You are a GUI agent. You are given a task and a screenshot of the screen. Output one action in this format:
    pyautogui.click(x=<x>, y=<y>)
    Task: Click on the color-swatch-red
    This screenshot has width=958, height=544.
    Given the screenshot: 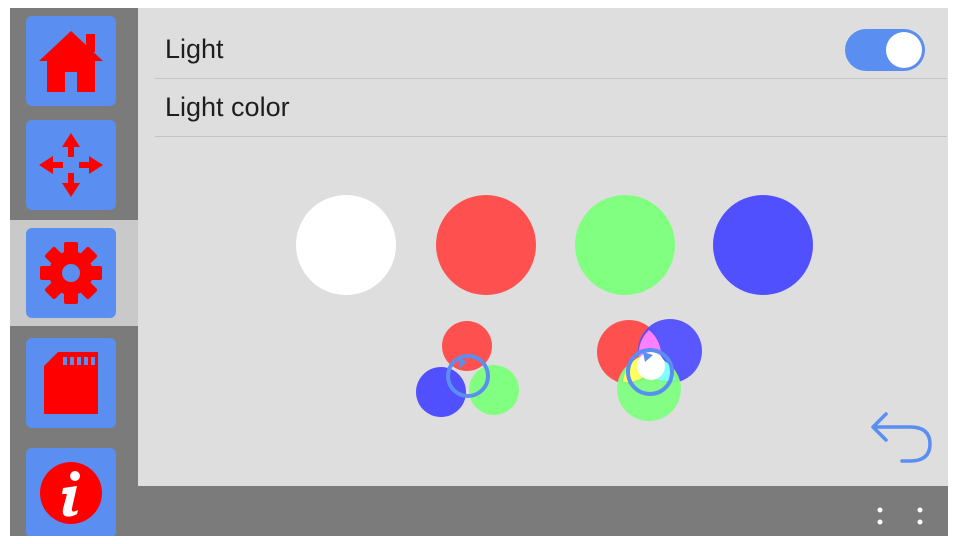 What is the action you would take?
    pyautogui.click(x=486, y=245)
    